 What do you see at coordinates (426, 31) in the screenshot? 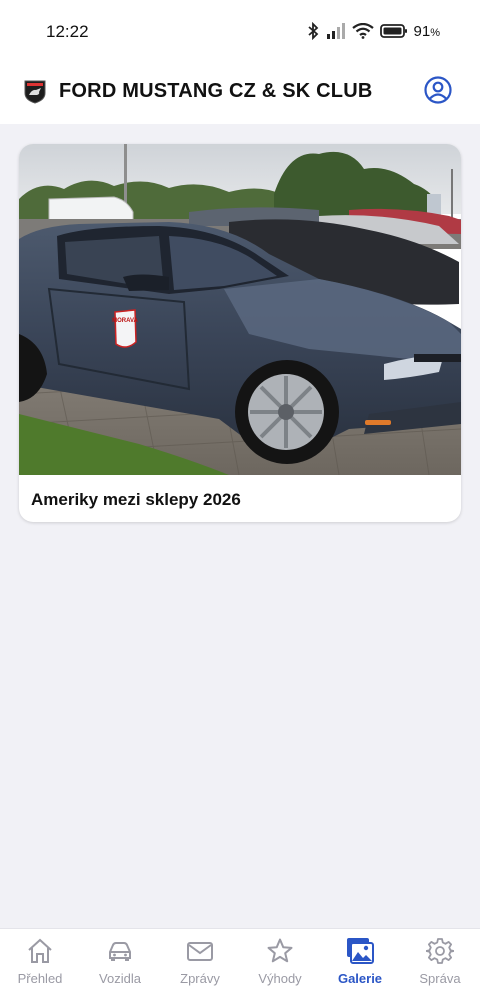
I see `battery-percent: 91%` at bounding box center [426, 31].